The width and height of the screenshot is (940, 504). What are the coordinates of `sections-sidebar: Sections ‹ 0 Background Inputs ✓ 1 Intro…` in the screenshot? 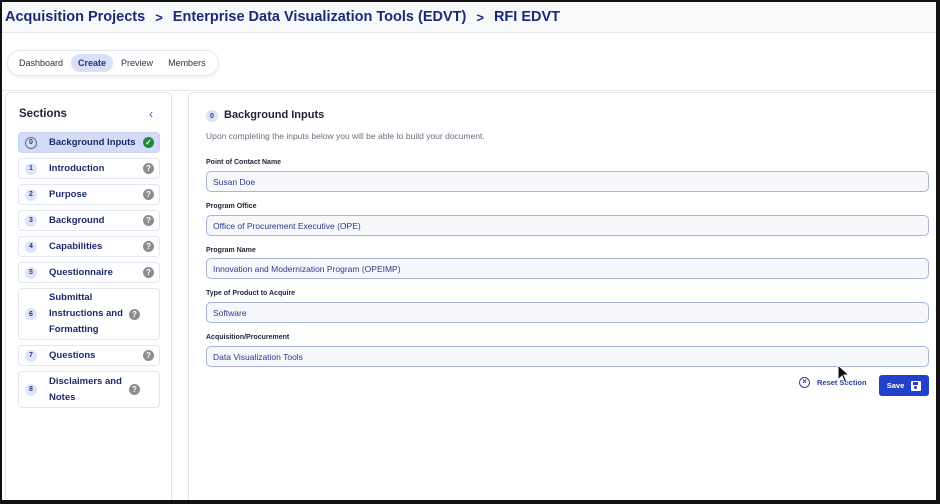 It's located at (88, 296).